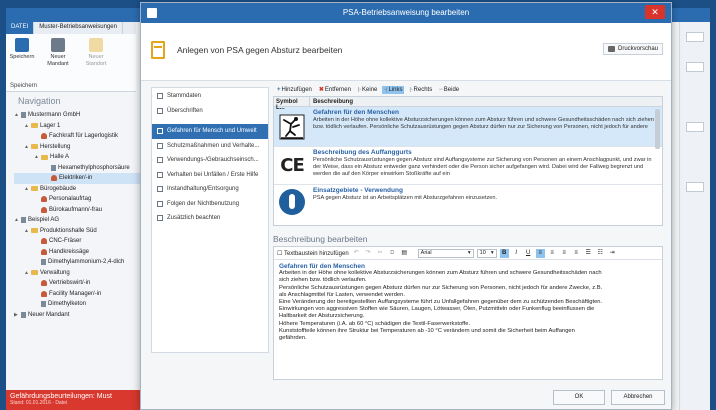  Describe the element at coordinates (320, 239) in the screenshot. I see `editor-title: Beschreibung bearbeiten` at that location.